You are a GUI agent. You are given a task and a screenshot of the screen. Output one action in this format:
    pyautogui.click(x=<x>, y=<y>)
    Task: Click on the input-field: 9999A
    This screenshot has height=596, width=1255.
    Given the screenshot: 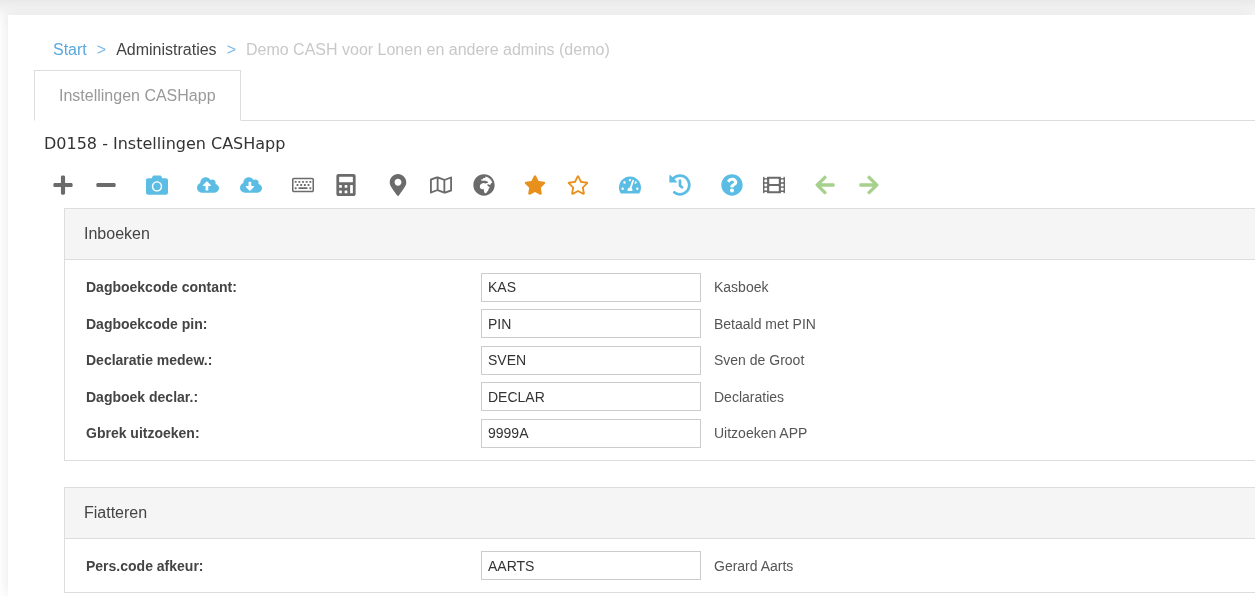 What is the action you would take?
    pyautogui.click(x=591, y=433)
    